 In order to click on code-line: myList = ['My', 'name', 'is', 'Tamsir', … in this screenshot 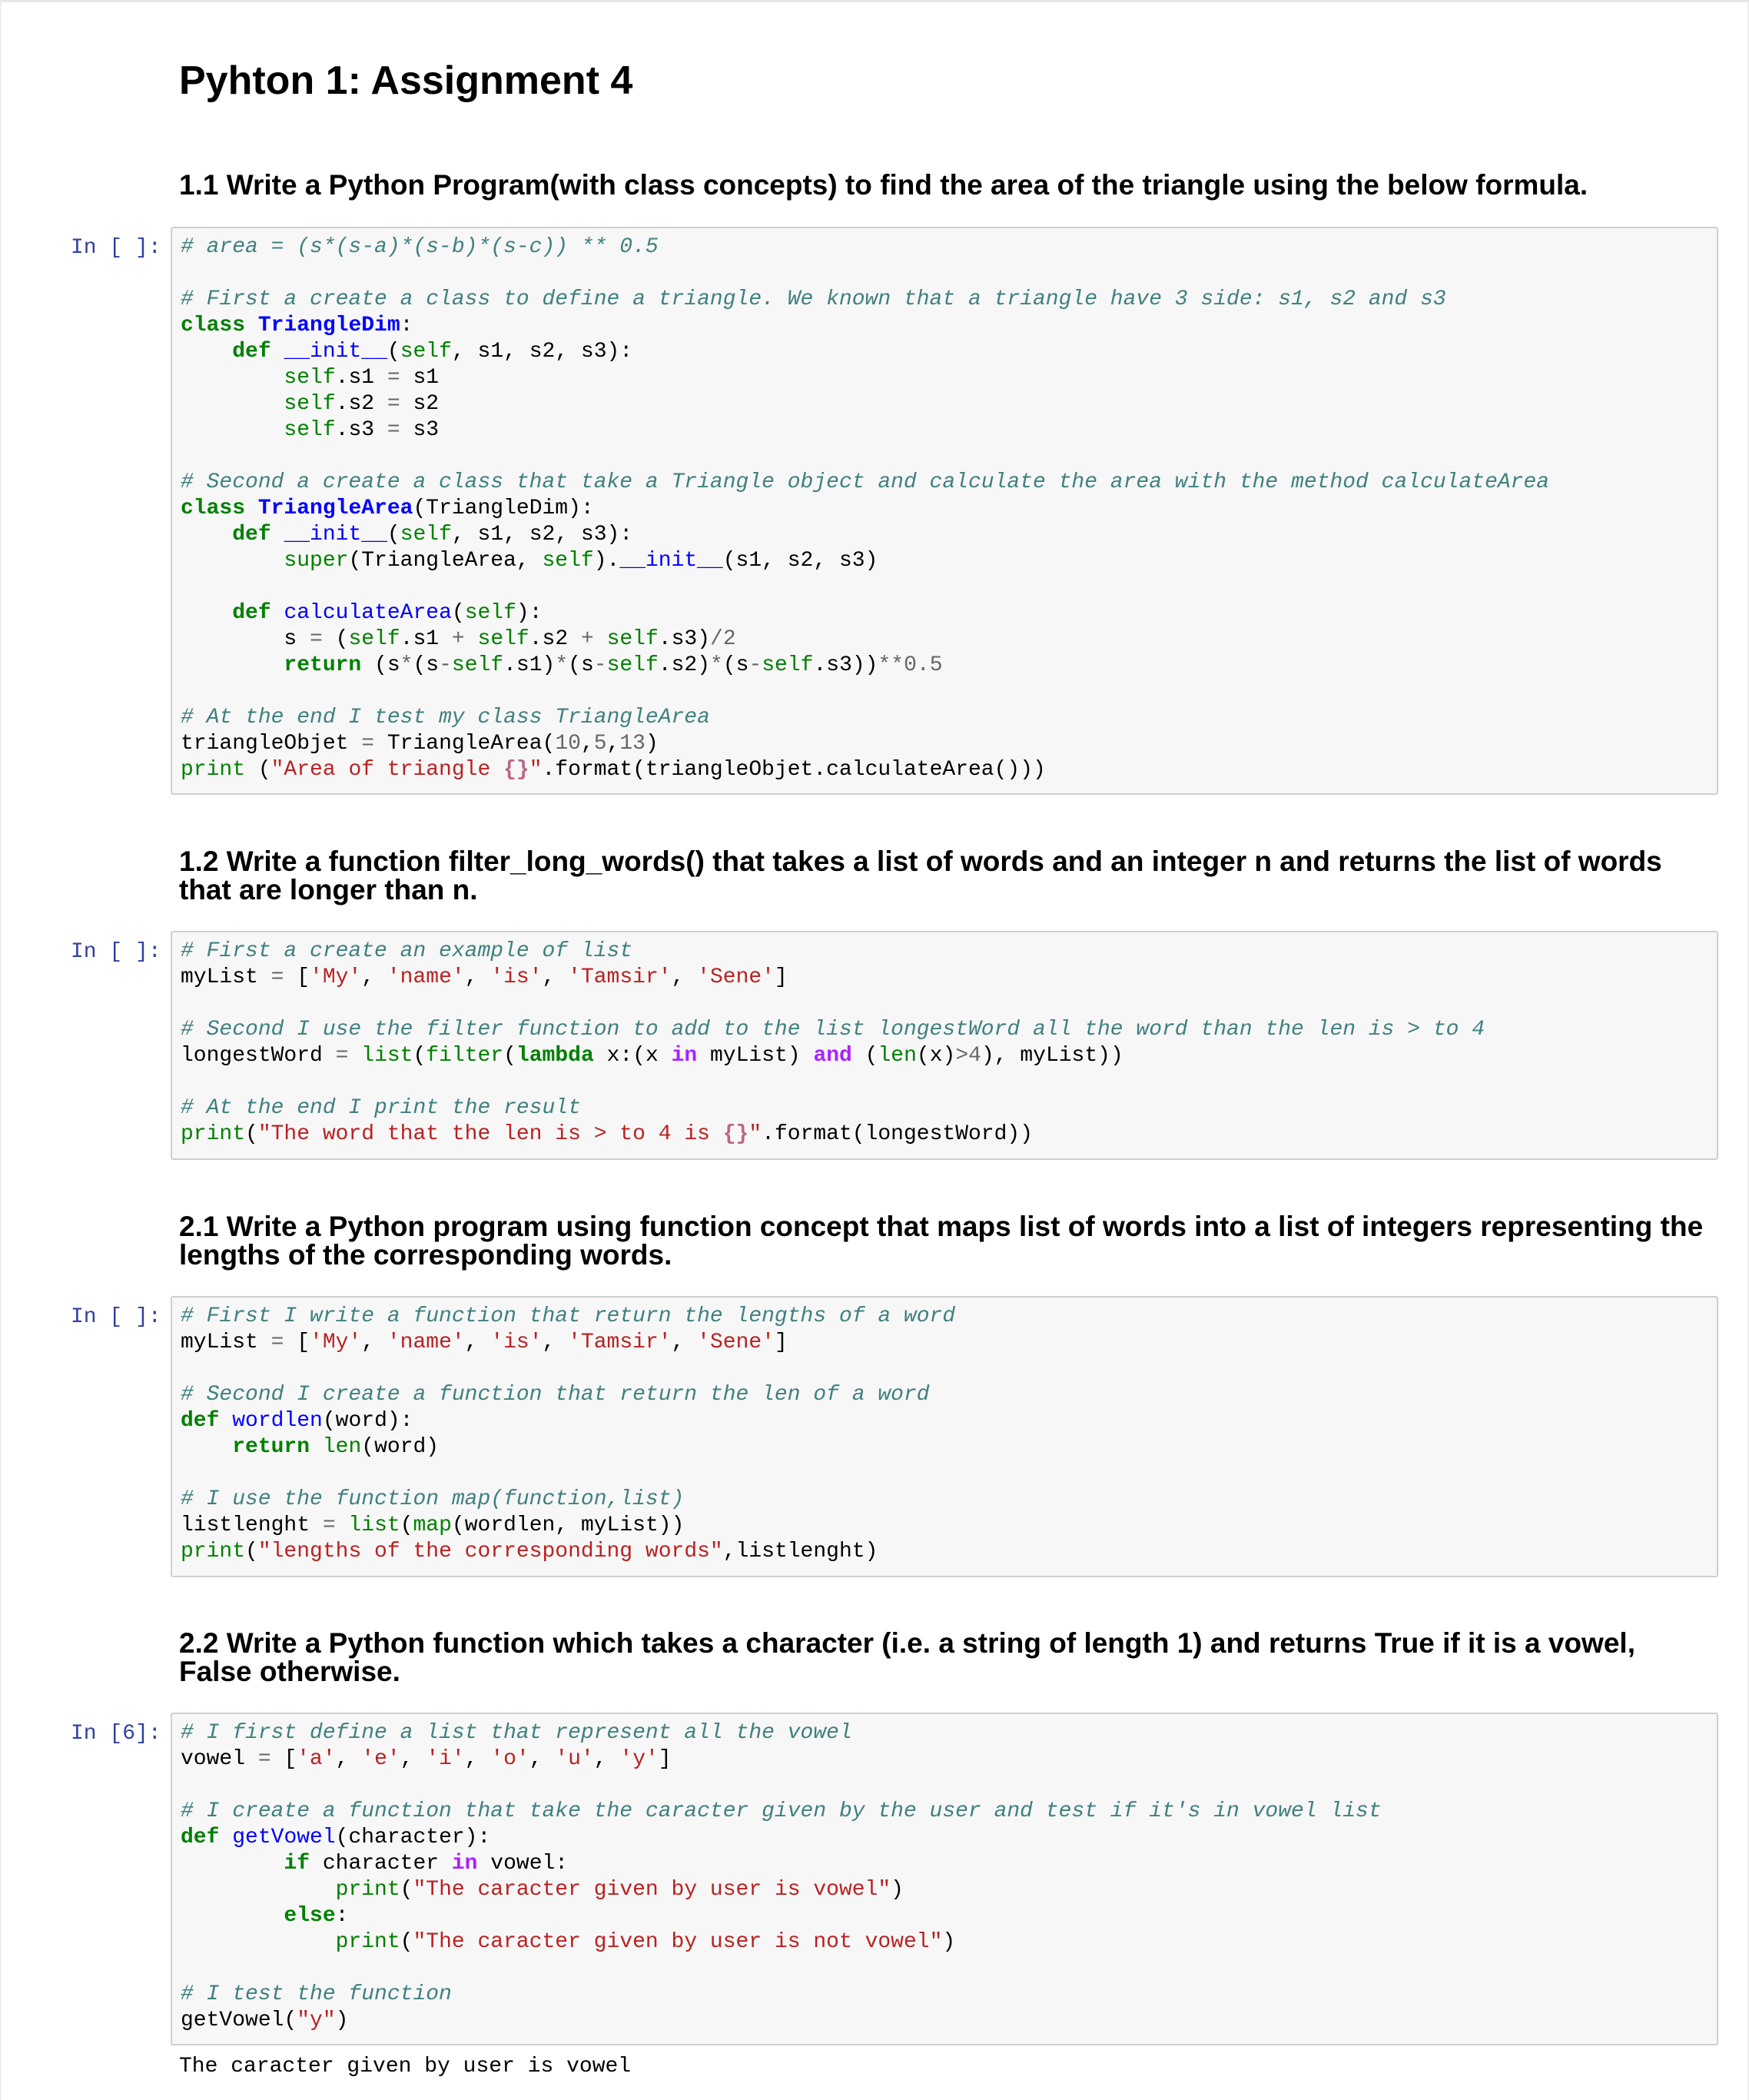, I will do `click(485, 977)`.